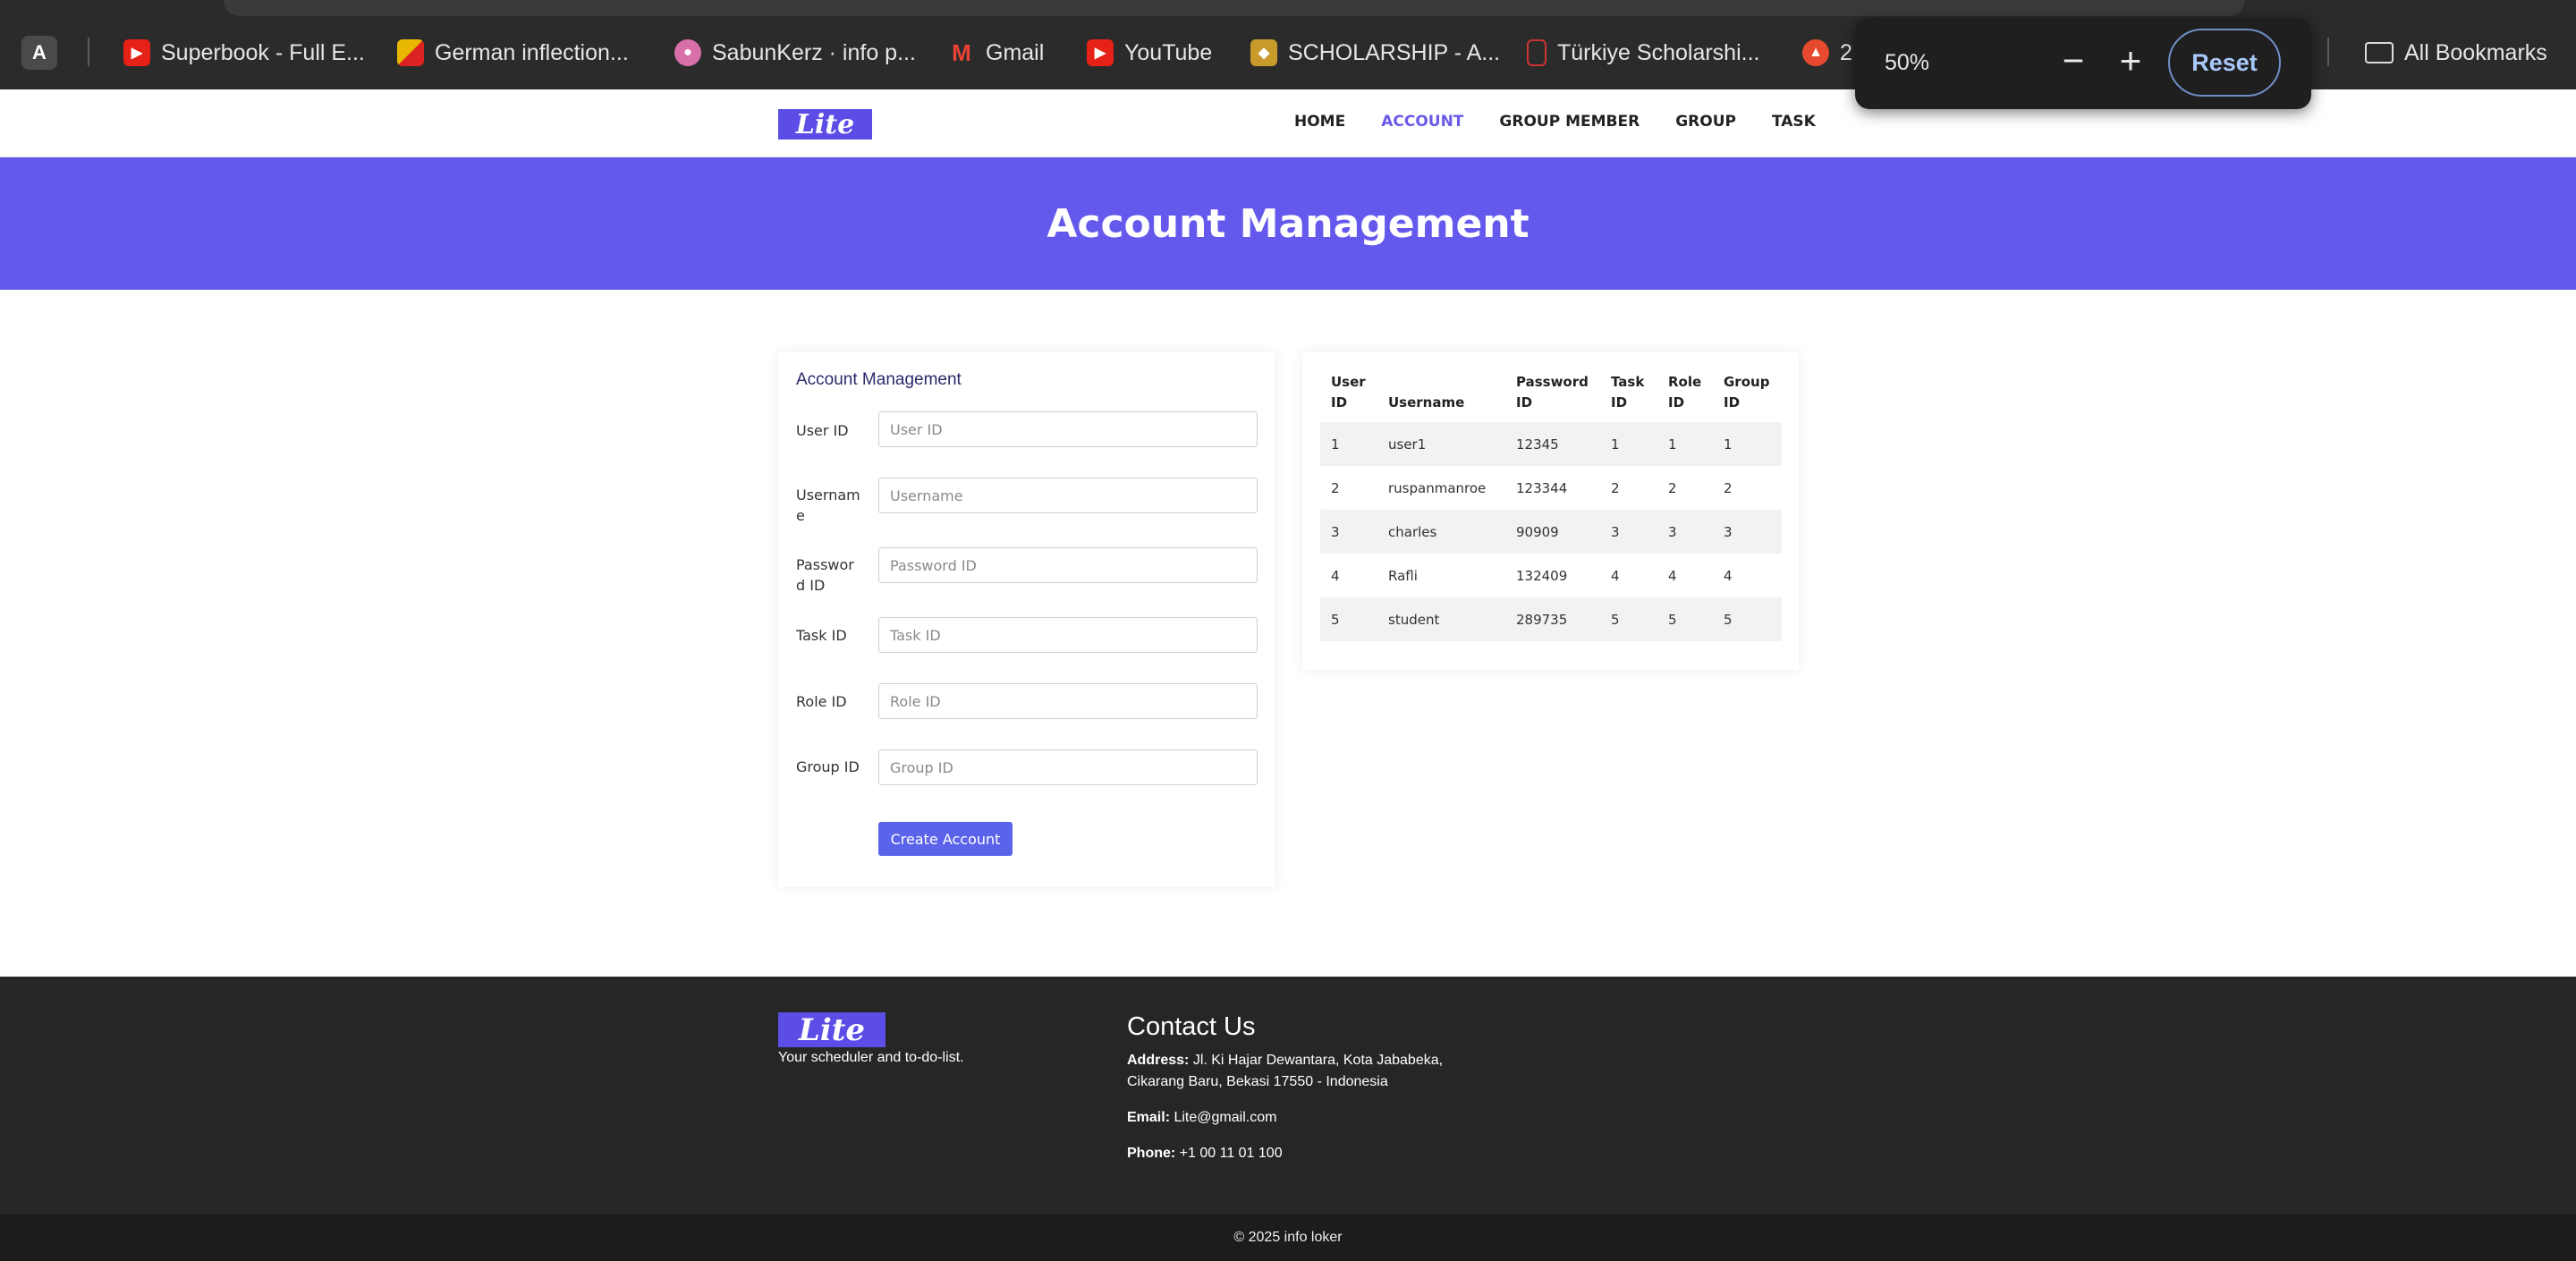  Describe the element at coordinates (1536, 52) in the screenshot. I see `turkiye-icon` at that location.